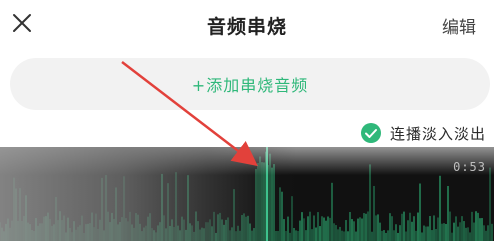 This screenshot has height=241, width=494. I want to click on crossfade-toggle: 连播淡入淡出, so click(423, 133).